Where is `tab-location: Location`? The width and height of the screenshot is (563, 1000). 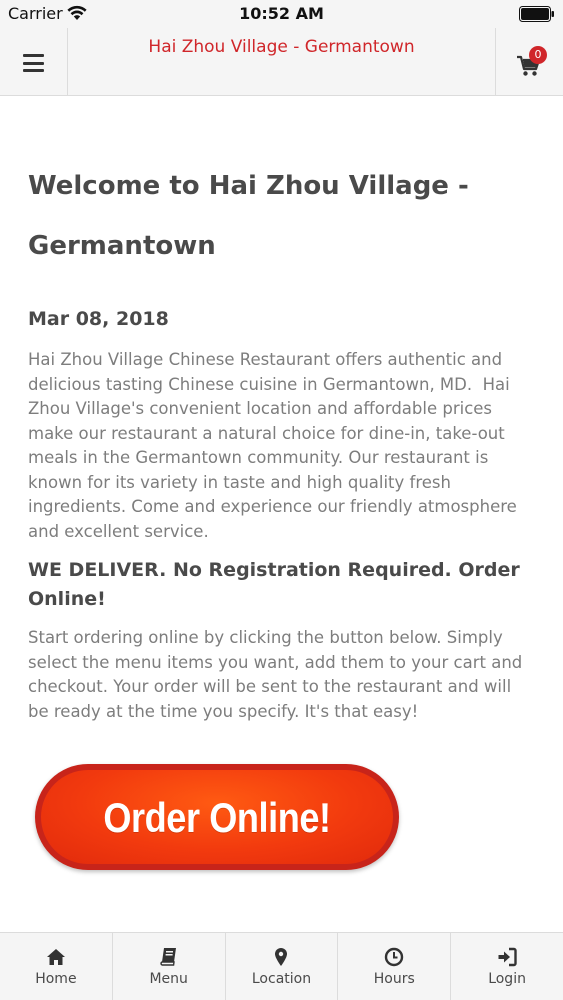
tab-location: Location is located at coordinates (282, 966).